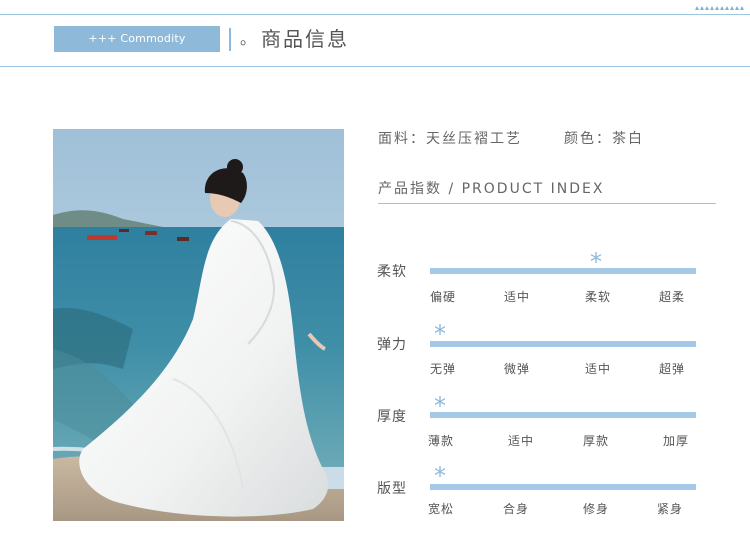  I want to click on fit-option: 修身, so click(596, 509).